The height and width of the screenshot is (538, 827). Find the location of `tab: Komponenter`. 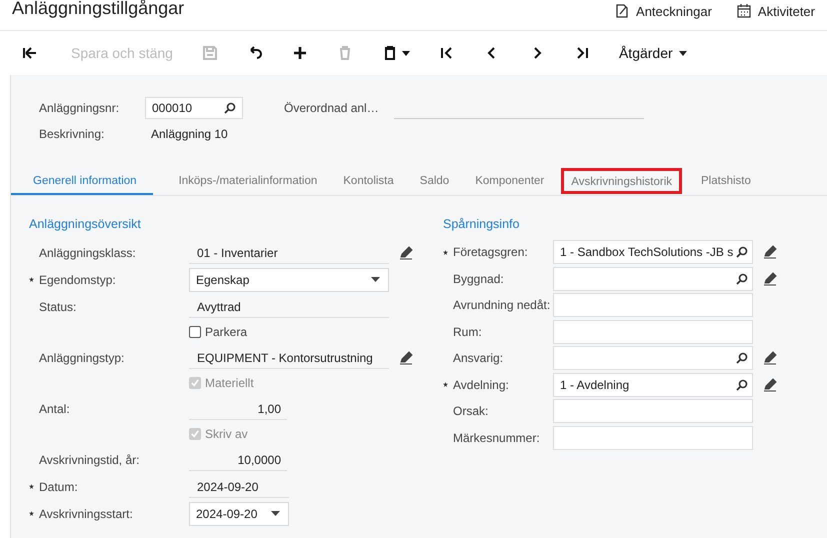

tab: Komponenter is located at coordinates (509, 181).